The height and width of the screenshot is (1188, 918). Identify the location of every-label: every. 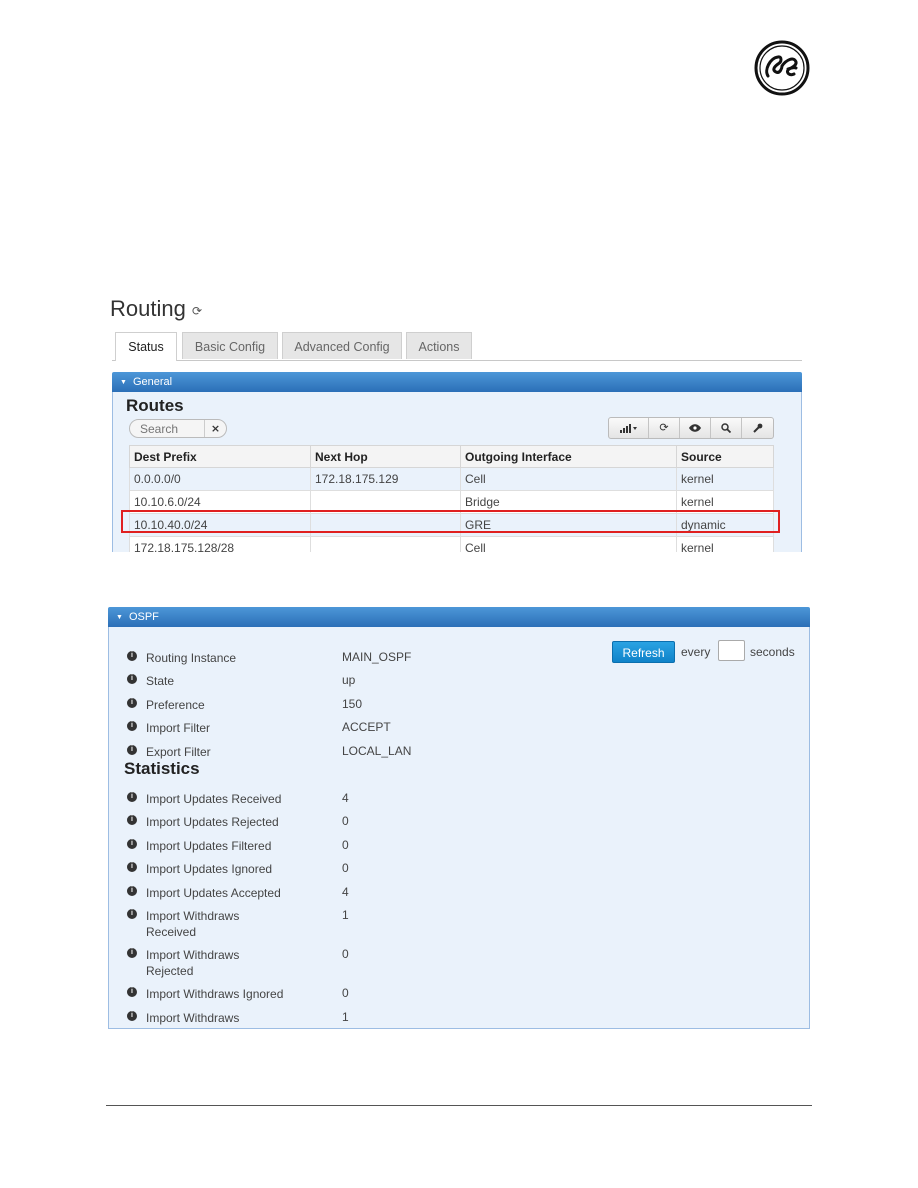
(696, 652).